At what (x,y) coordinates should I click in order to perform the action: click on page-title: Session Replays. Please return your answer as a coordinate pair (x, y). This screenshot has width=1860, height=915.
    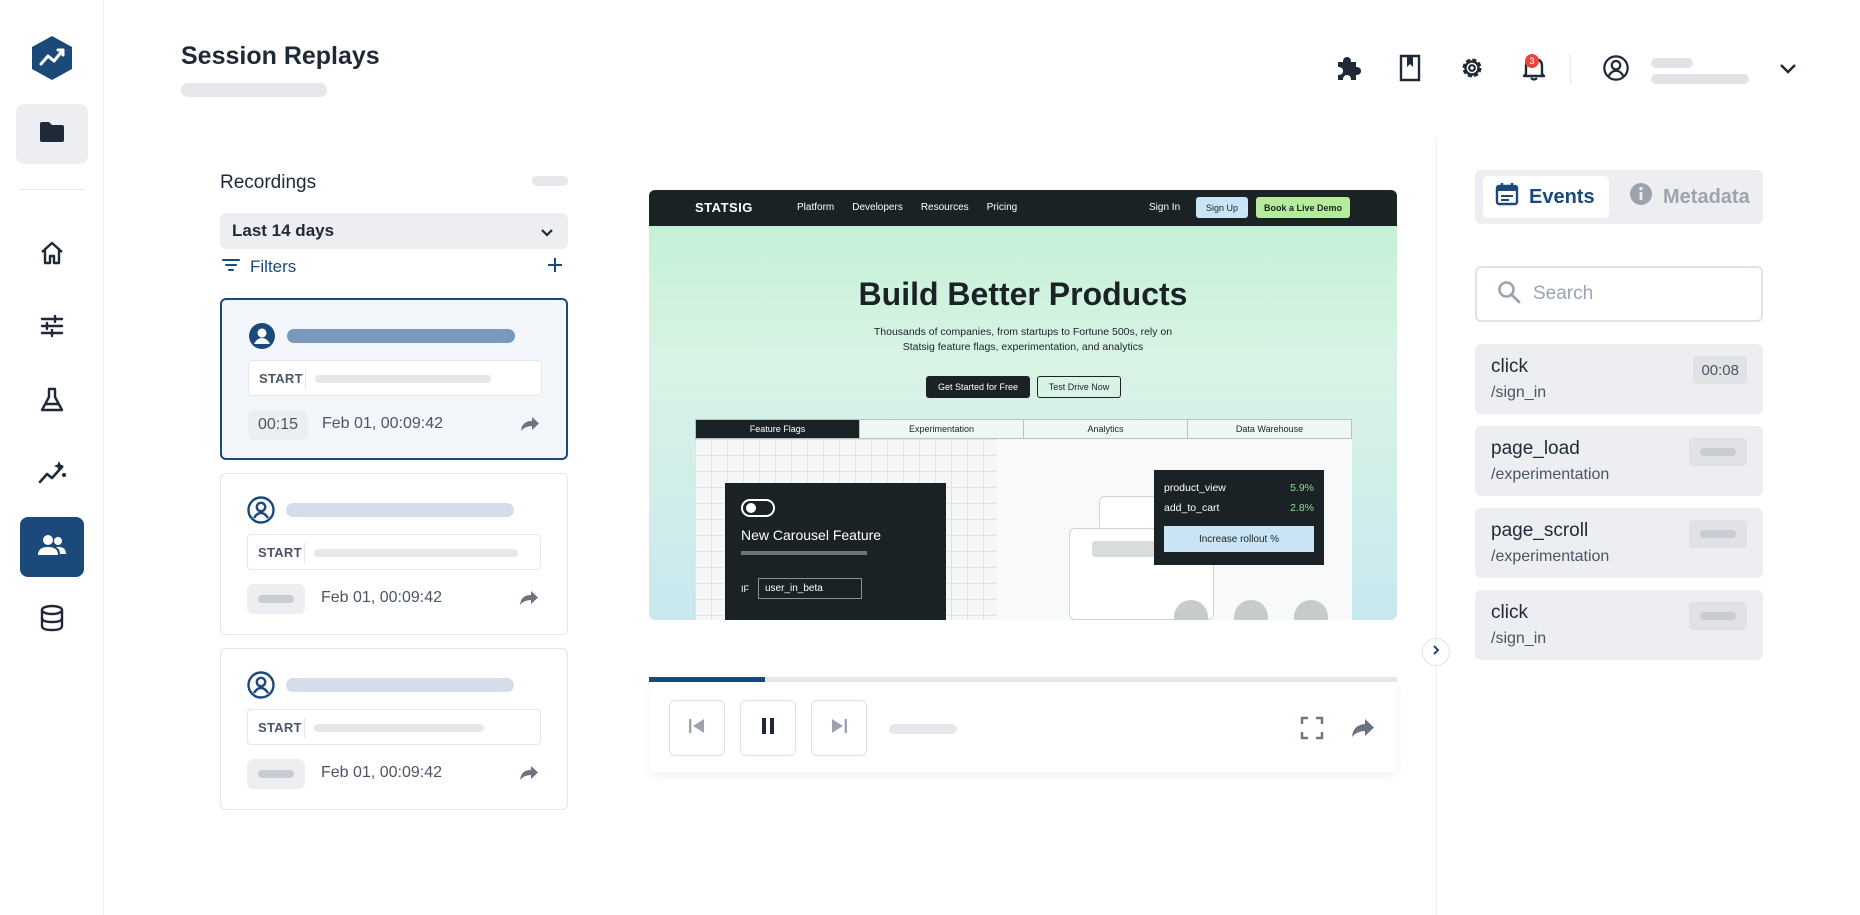
    Looking at the image, I should click on (280, 56).